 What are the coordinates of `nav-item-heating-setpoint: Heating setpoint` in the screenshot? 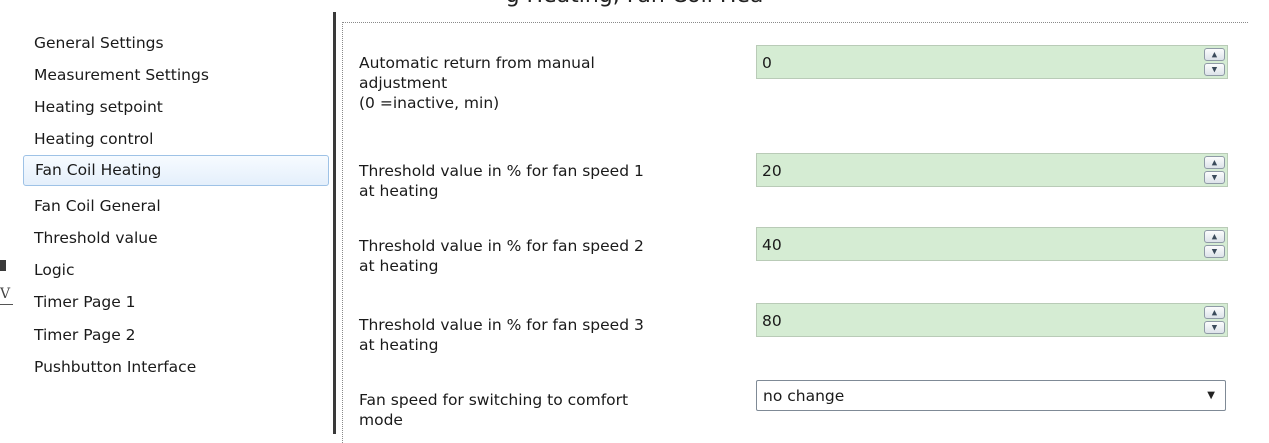 It's located at (176, 107).